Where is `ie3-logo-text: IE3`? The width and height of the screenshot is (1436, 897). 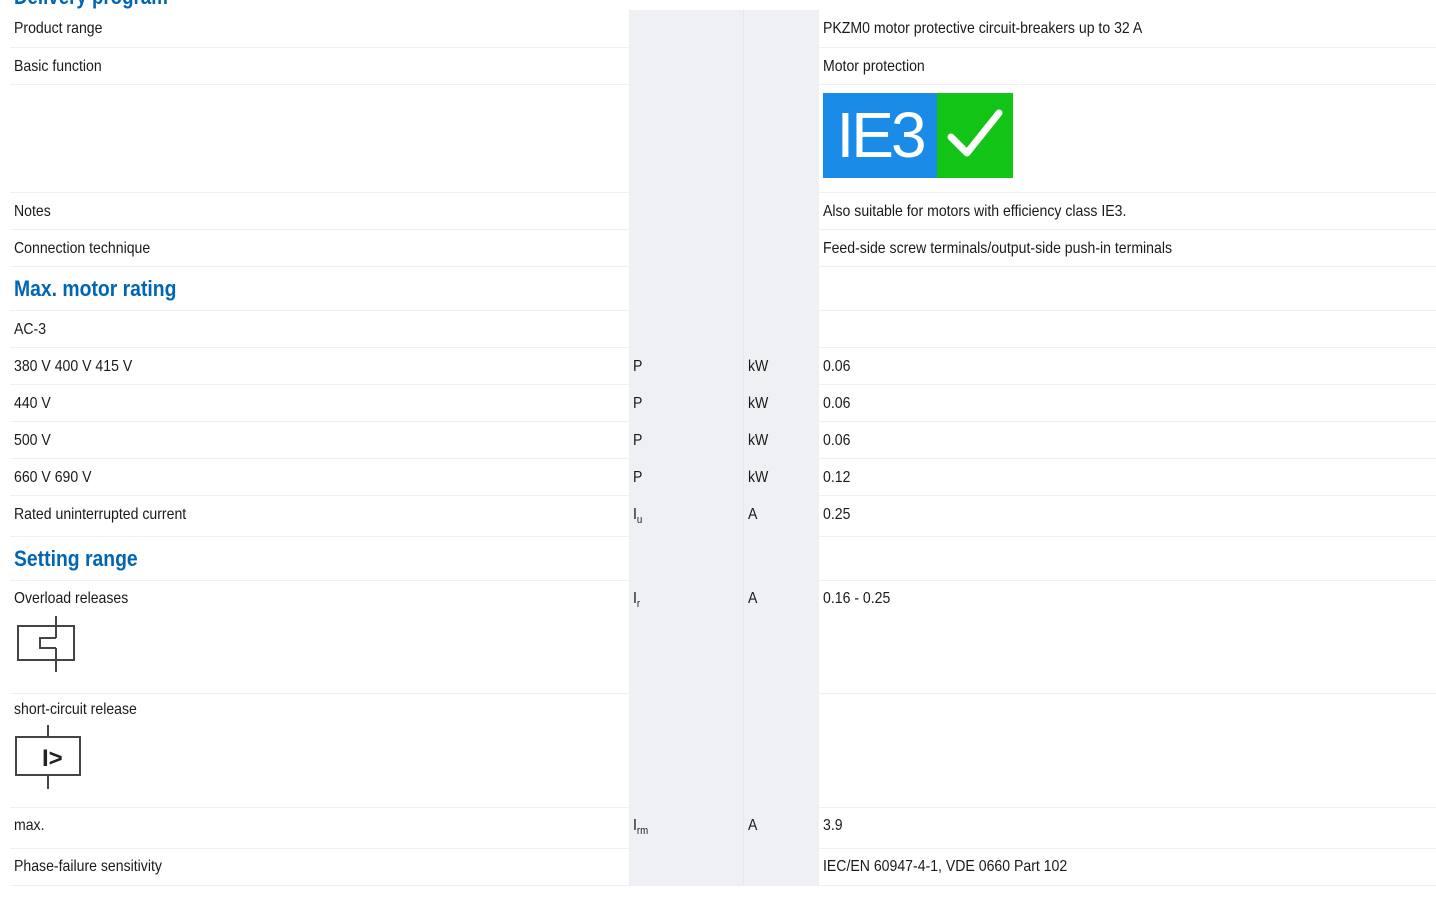 ie3-logo-text: IE3 is located at coordinates (880, 135).